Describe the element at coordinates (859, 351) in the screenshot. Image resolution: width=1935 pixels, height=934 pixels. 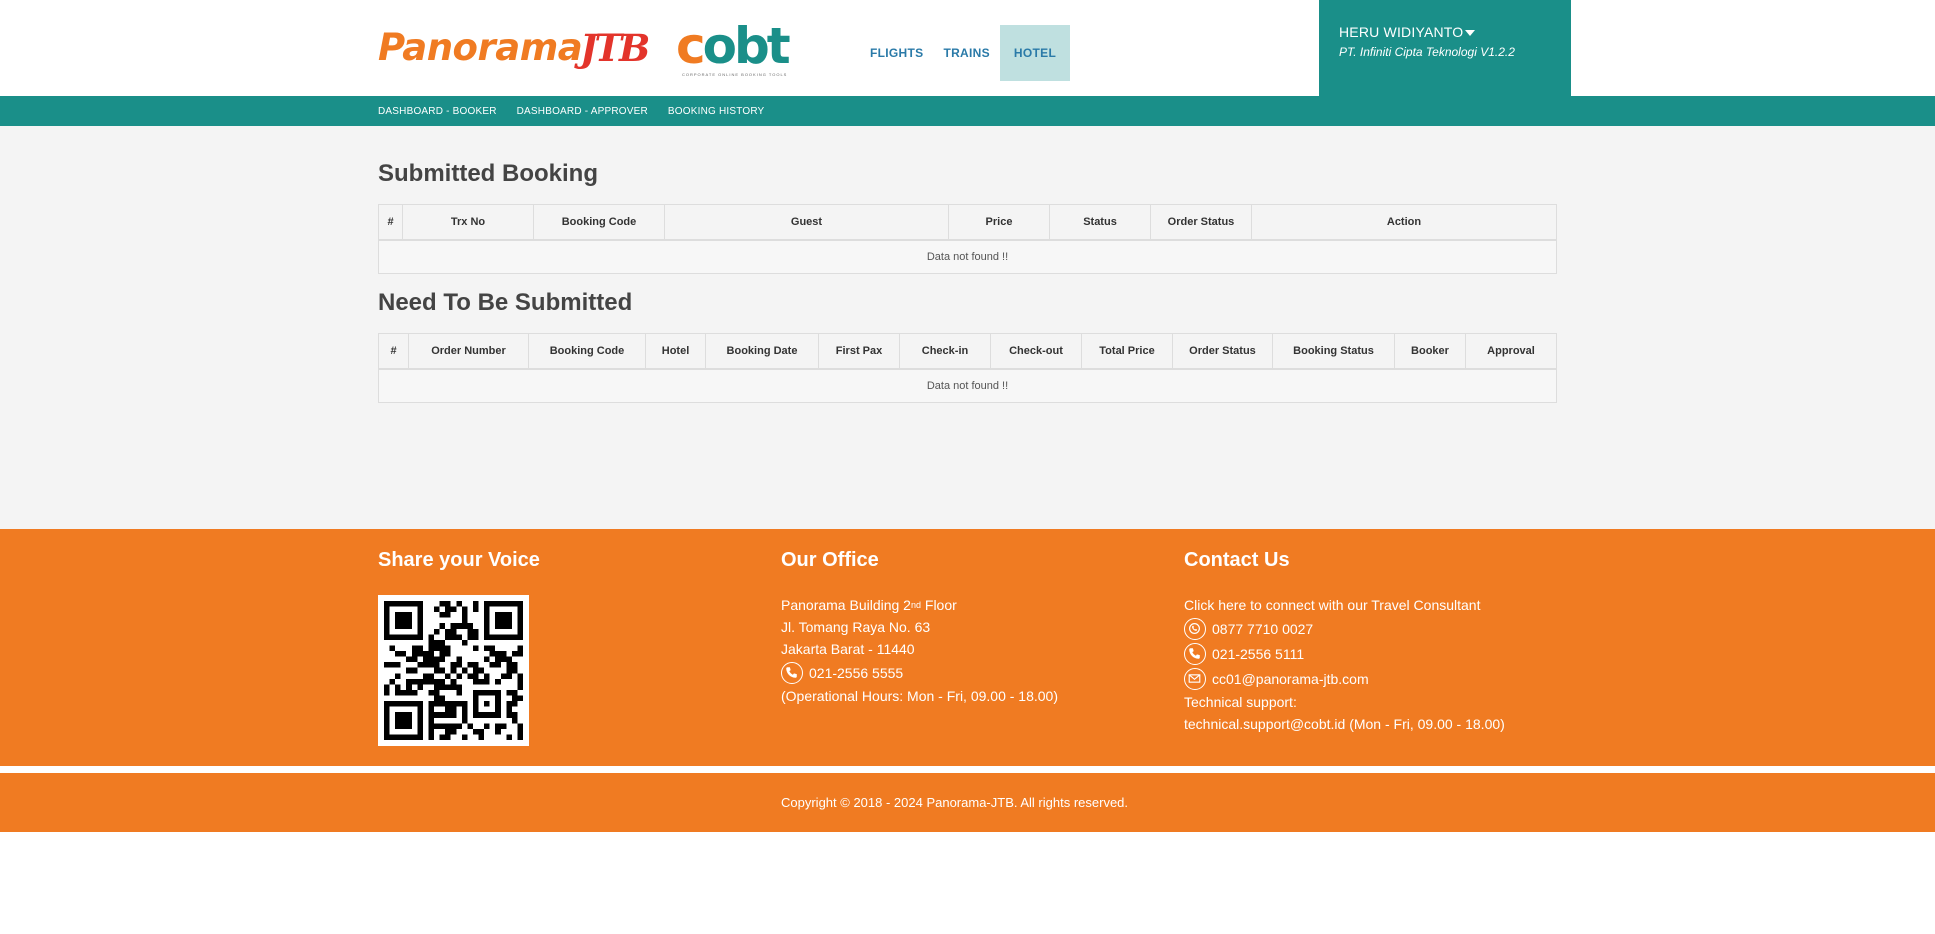
I see `column-header: First Pax` at that location.